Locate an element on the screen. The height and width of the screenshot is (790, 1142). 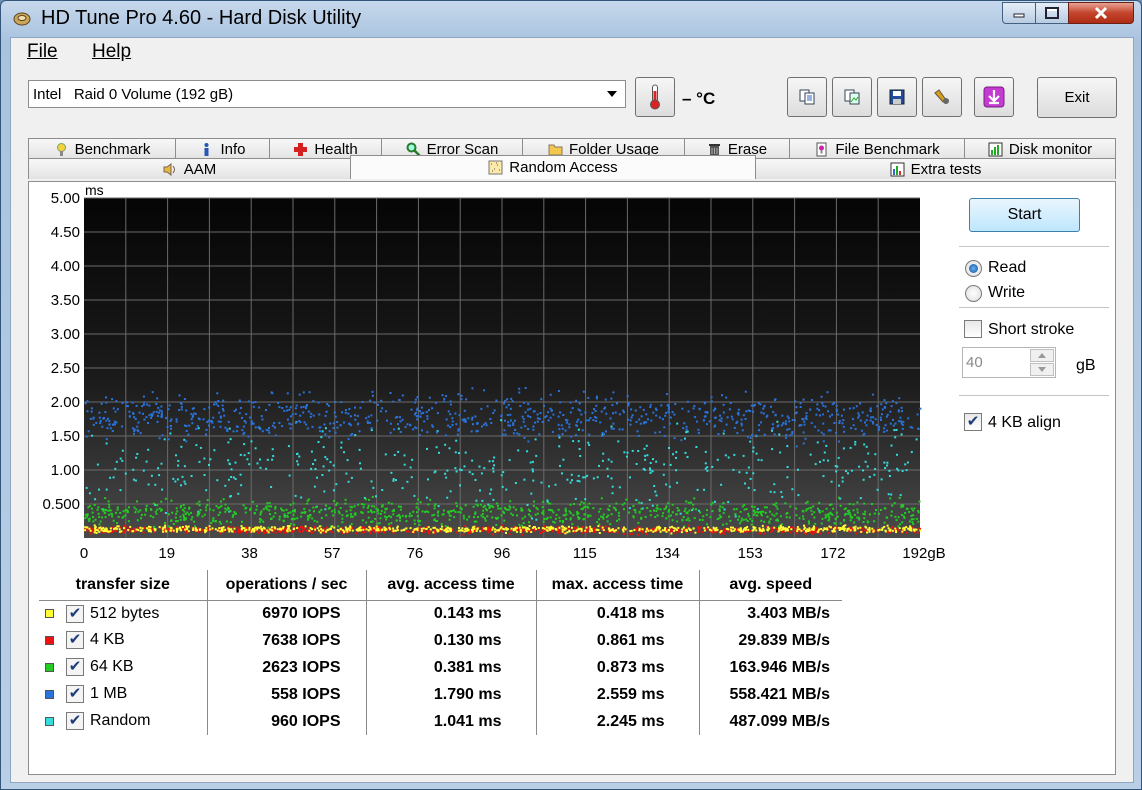
title-bar: HD Tune Pro 4.60 - Hard Disk Utility is located at coordinates (571, 19).